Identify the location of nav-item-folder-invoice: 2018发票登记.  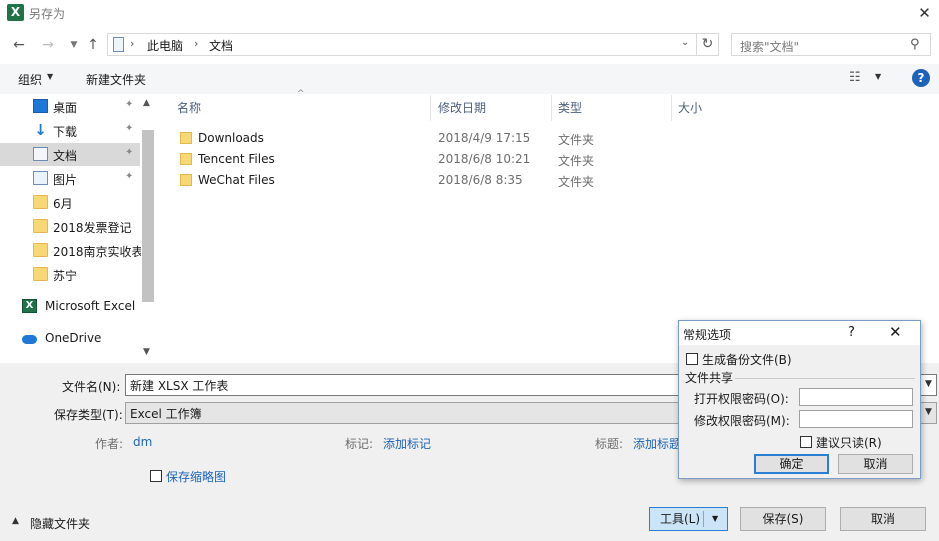
(70, 226).